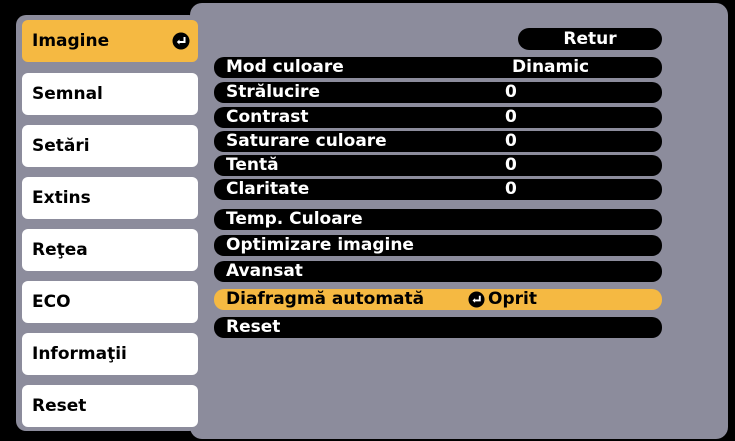 Image resolution: width=735 pixels, height=441 pixels. Describe the element at coordinates (51, 302) in the screenshot. I see `sidebar-item-label: ECO` at that location.